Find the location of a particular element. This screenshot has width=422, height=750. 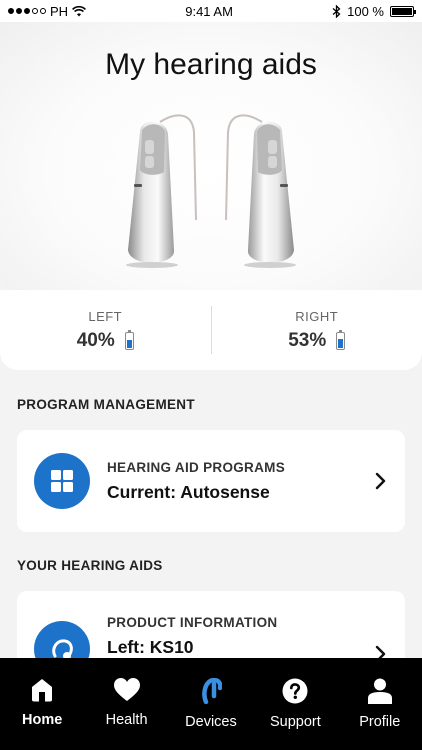

right-battery-value: 53% is located at coordinates (307, 340).